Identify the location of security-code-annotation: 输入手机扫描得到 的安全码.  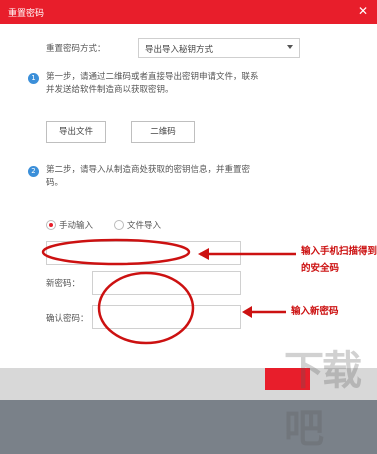
(339, 260).